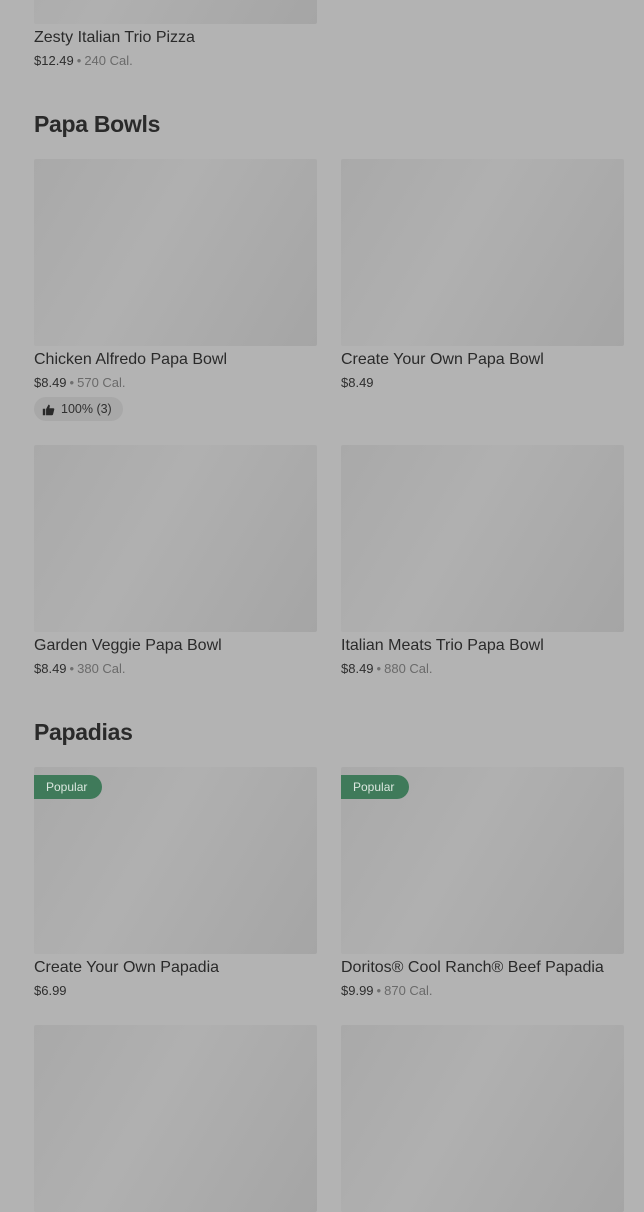 The width and height of the screenshot is (644, 1212). What do you see at coordinates (175, 538) in the screenshot?
I see `item-image-garden-veggie-papa-bowl` at bounding box center [175, 538].